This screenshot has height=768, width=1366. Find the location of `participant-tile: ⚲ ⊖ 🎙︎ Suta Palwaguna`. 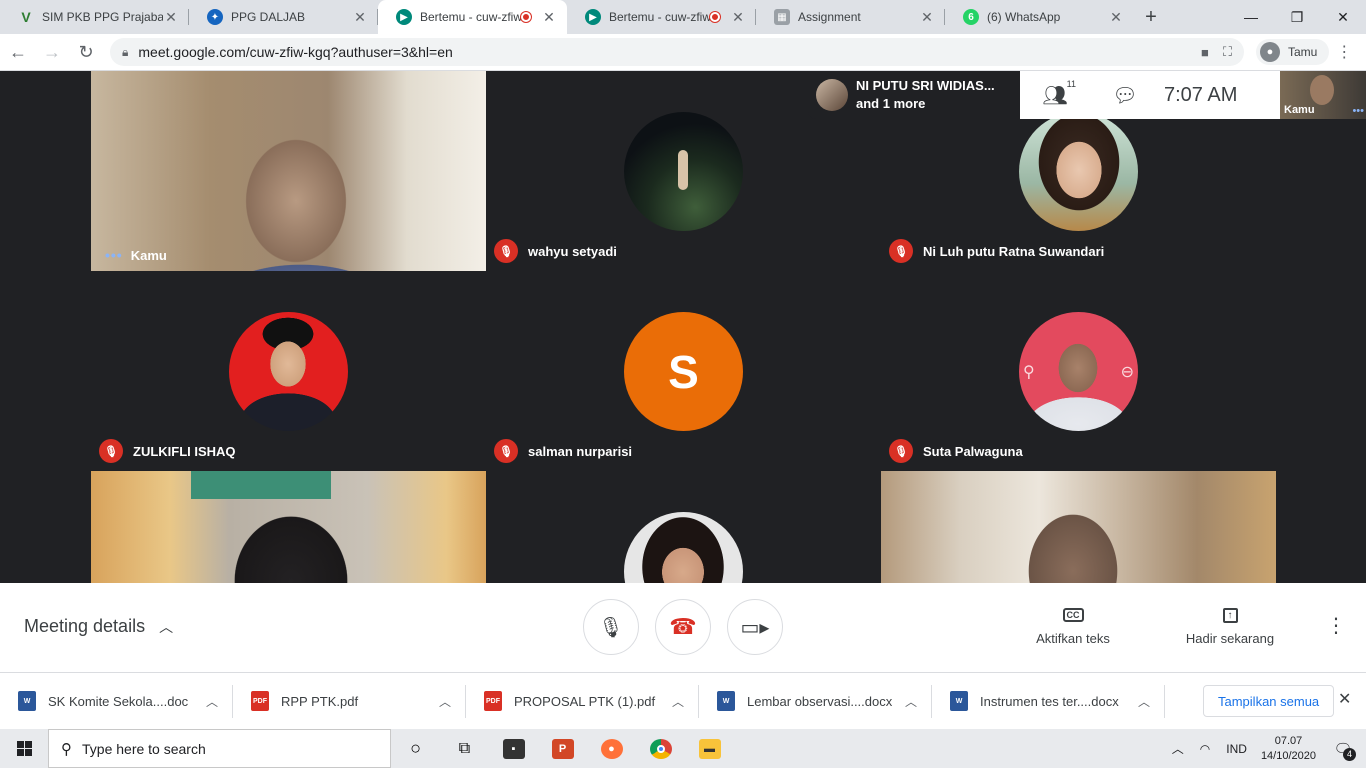

participant-tile: ⚲ ⊖ 🎙︎ Suta Palwaguna is located at coordinates (1078, 371).